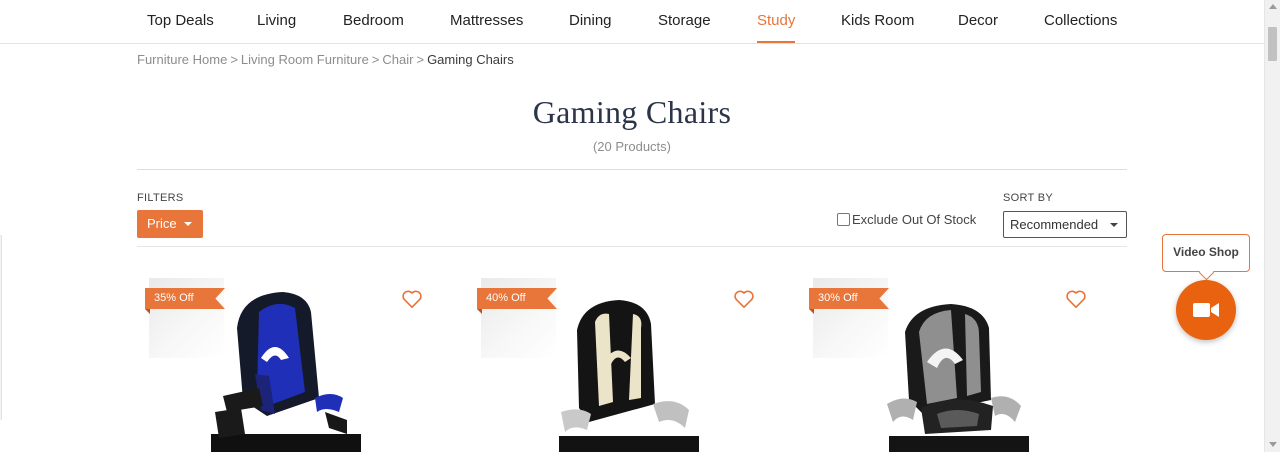 The image size is (1280, 452). Describe the element at coordinates (684, 21) in the screenshot. I see `nav-item-storage: Storage` at that location.